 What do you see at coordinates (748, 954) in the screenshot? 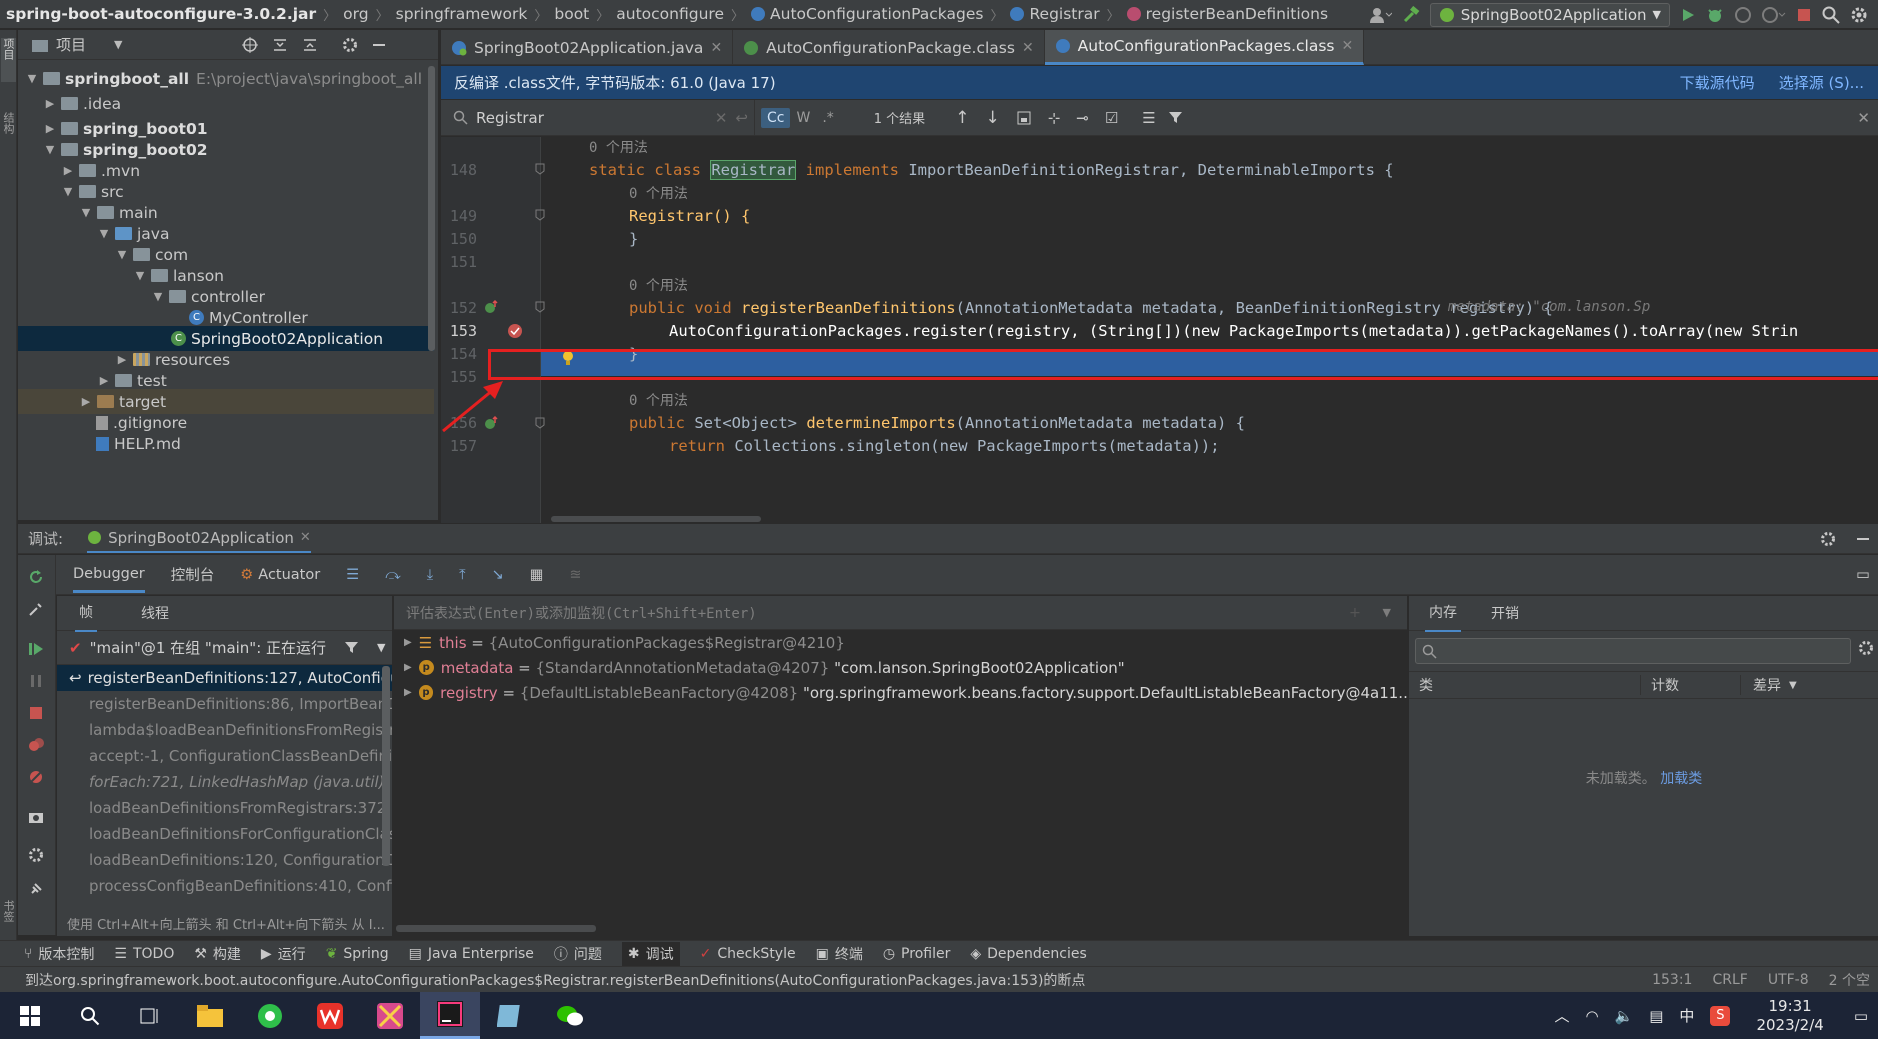
I see `toolwindow-checkstyle: ✓ CheckStyle` at bounding box center [748, 954].